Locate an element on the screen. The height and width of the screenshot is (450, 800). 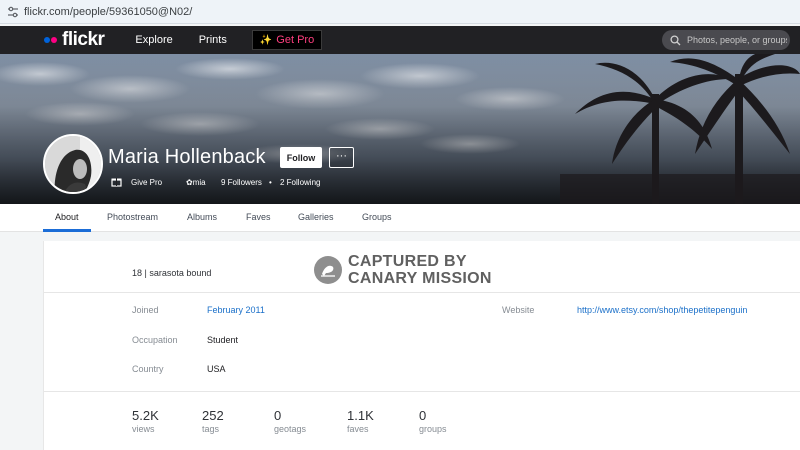
stat-views-value: 5.2K is located at coordinates (145, 415).